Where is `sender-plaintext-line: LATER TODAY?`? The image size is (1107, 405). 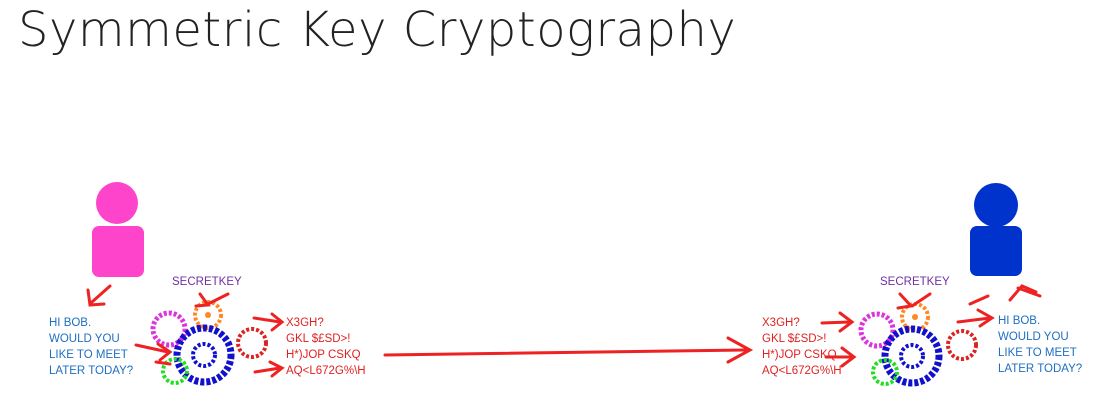 sender-plaintext-line: LATER TODAY? is located at coordinates (91, 371).